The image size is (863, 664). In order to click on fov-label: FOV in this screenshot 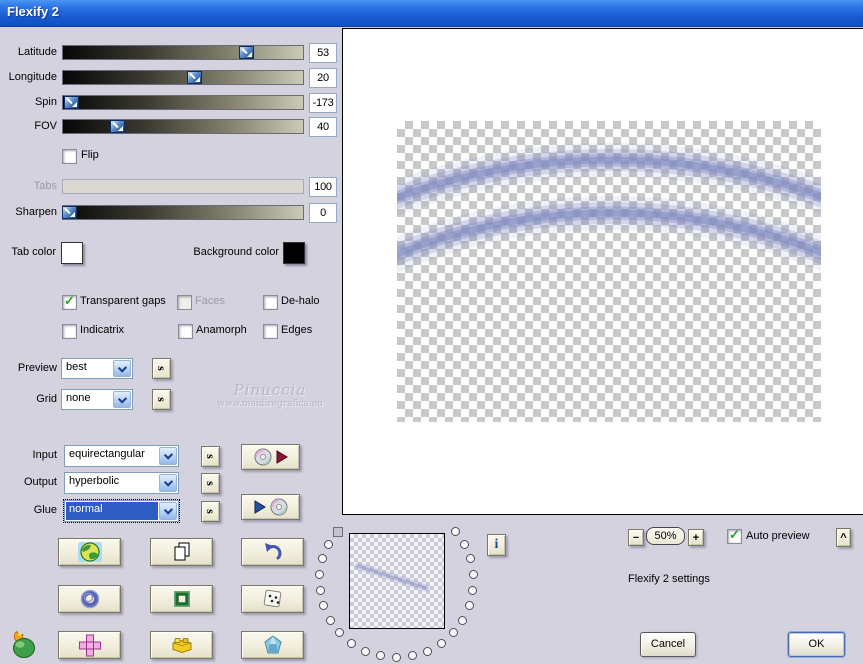, I will do `click(45, 126)`.